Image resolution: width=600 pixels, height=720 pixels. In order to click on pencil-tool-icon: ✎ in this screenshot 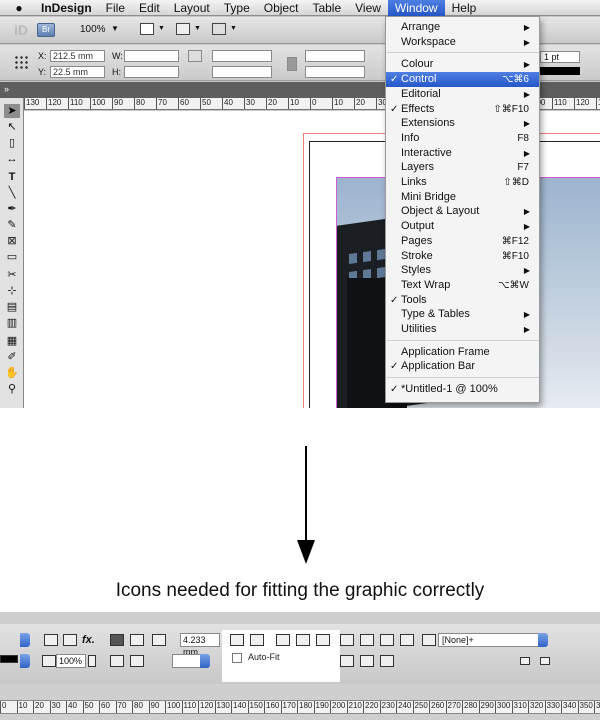, I will do `click(12, 225)`.